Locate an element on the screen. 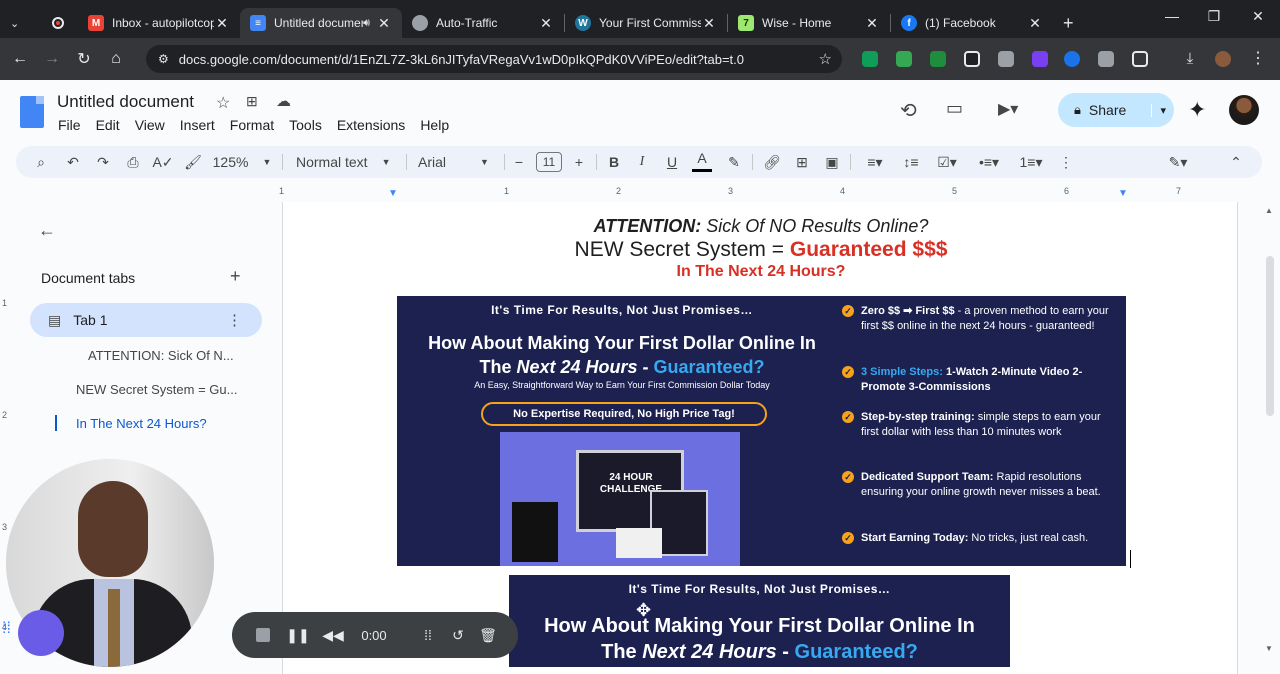  mail-extension-icon is located at coordinates (904, 59).